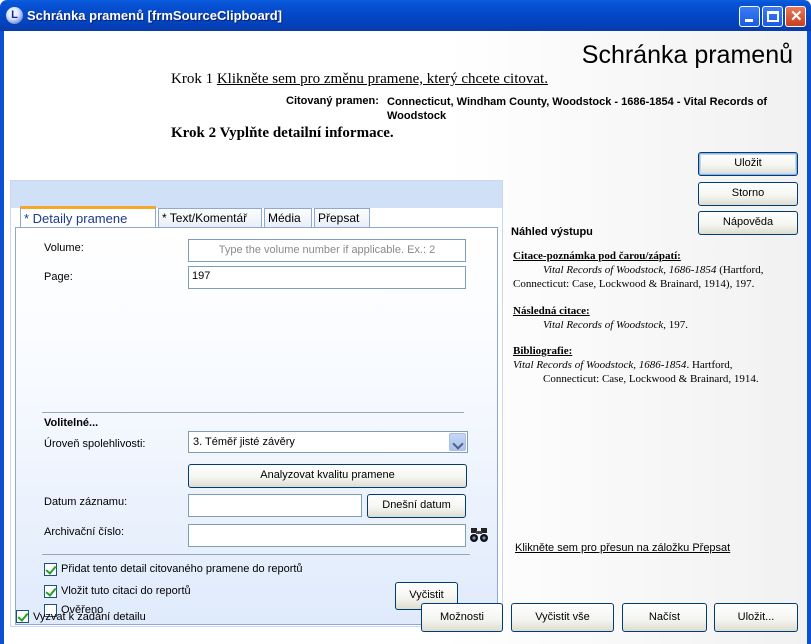  What do you see at coordinates (748, 164) in the screenshot?
I see `save-button: Uložit` at bounding box center [748, 164].